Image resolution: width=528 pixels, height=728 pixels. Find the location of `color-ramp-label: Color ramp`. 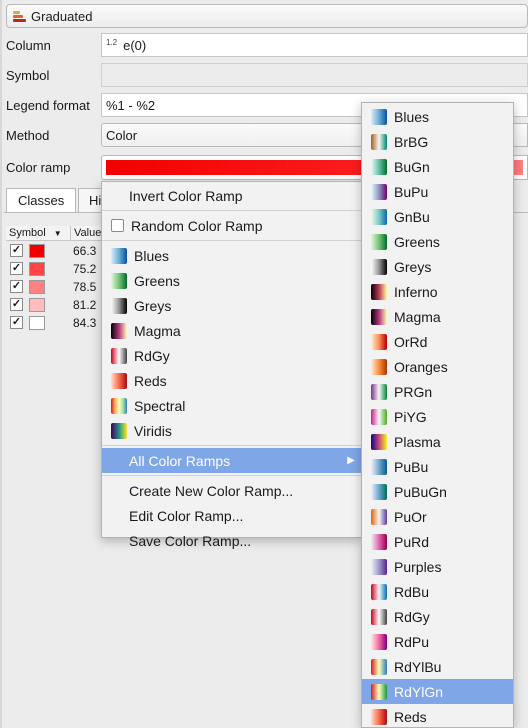

color-ramp-label: Color ramp is located at coordinates (38, 167).